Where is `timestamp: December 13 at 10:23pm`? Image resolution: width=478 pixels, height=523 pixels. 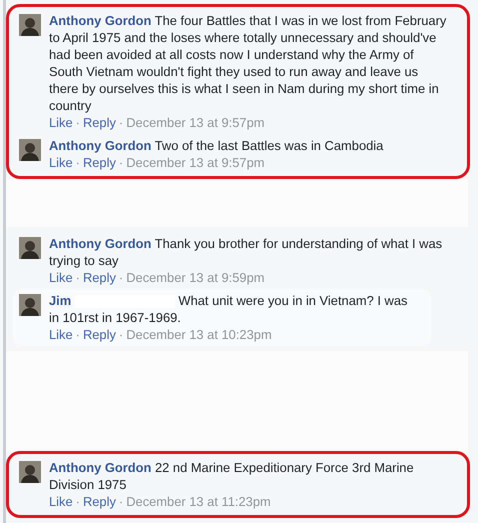 timestamp: December 13 at 10:23pm is located at coordinates (199, 334).